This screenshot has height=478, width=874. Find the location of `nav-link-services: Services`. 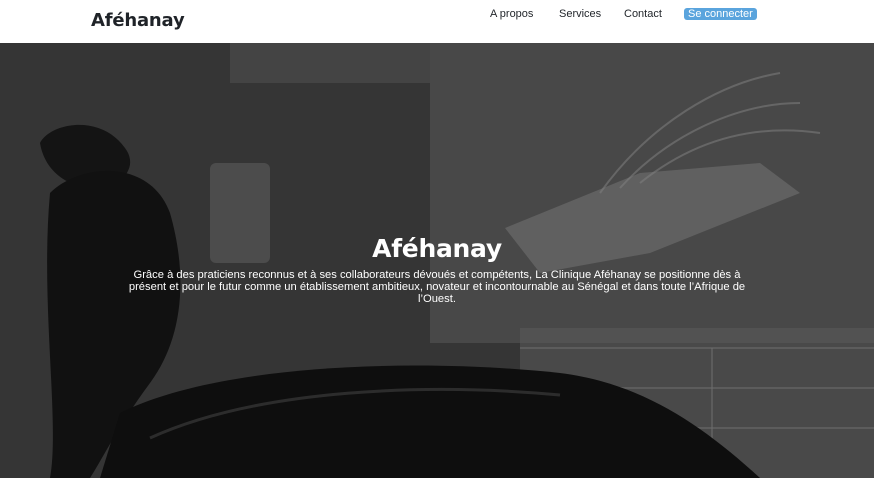

nav-link-services: Services is located at coordinates (580, 14).